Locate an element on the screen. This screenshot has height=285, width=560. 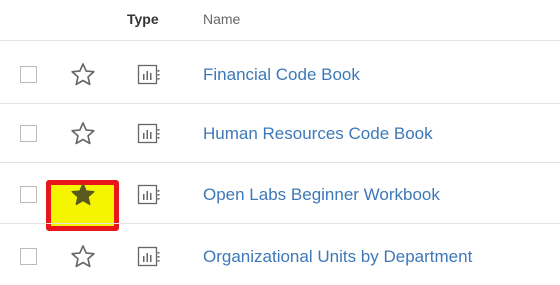
workbook-name-link: Human Resources Code Book is located at coordinates (318, 134).